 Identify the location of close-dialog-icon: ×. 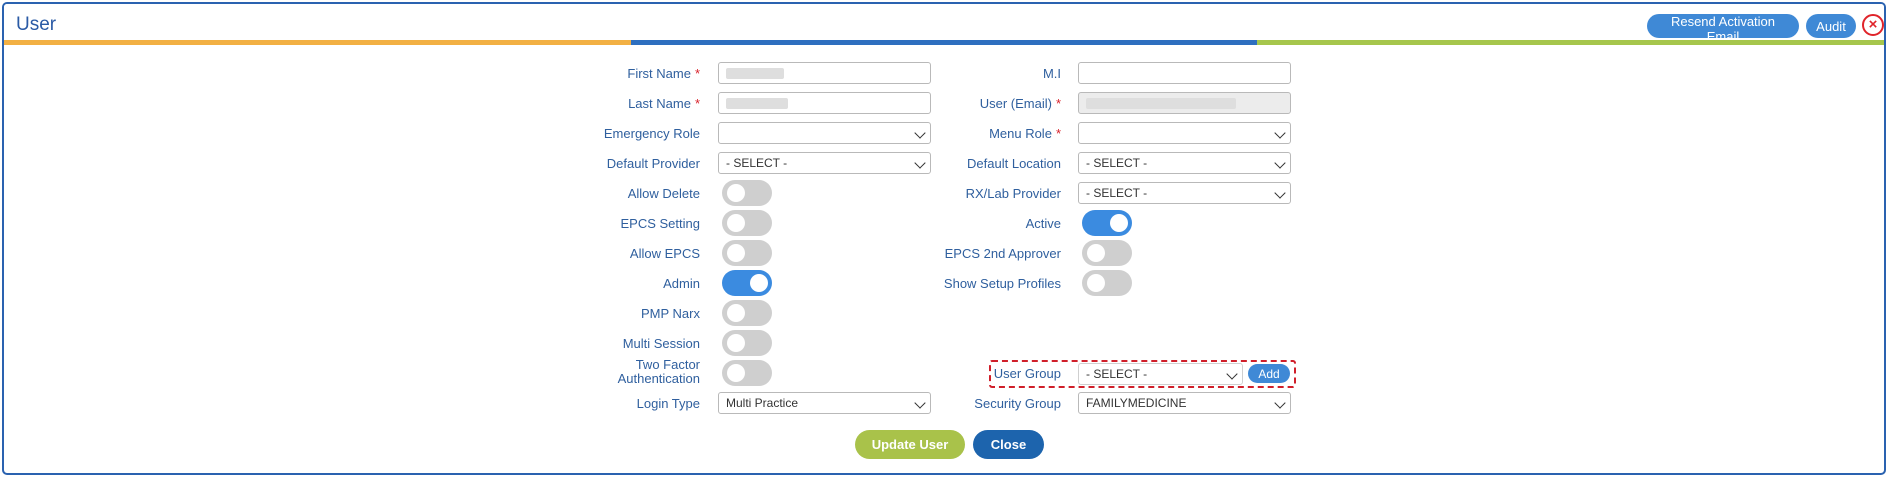
(1873, 25).